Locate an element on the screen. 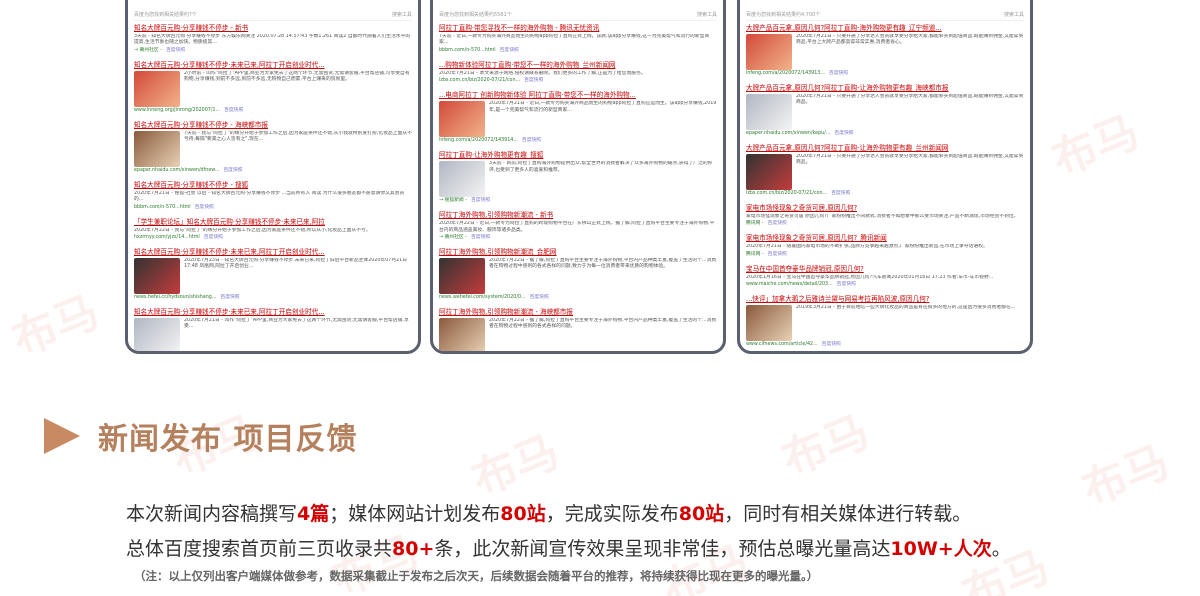 The height and width of the screenshot is (596, 1200). highlight-value: 10W+人次 is located at coordinates (941, 549).